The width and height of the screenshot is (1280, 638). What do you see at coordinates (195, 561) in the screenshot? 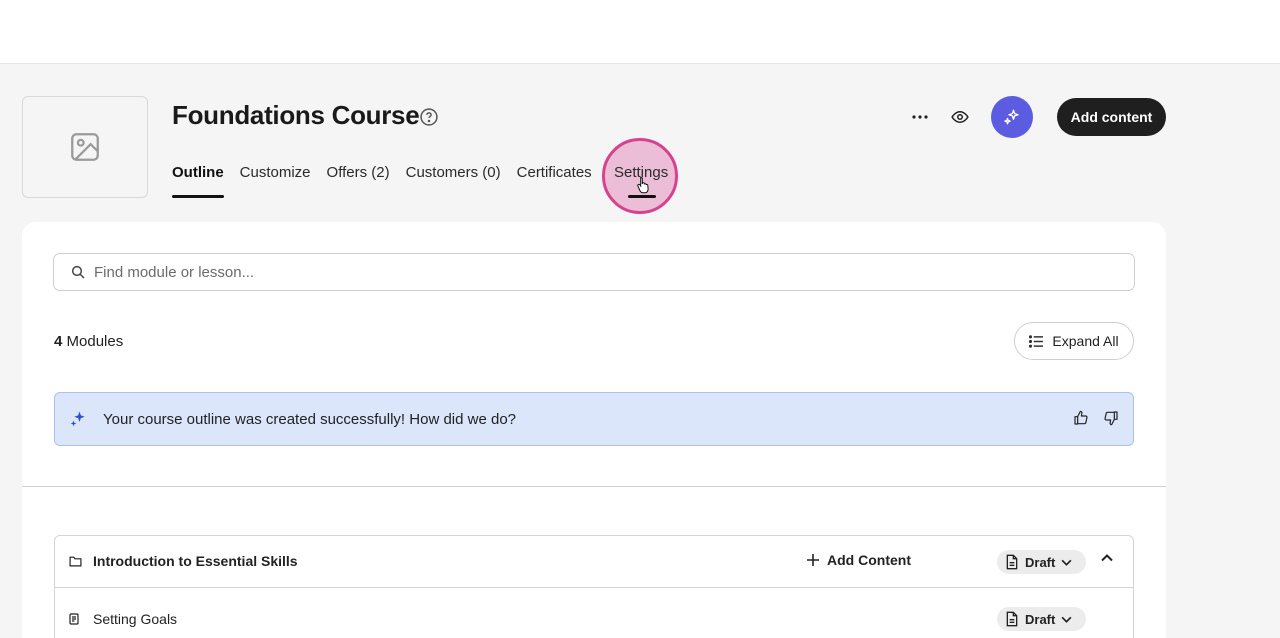
I see `module-title: Introduction to Essential Skills` at bounding box center [195, 561].